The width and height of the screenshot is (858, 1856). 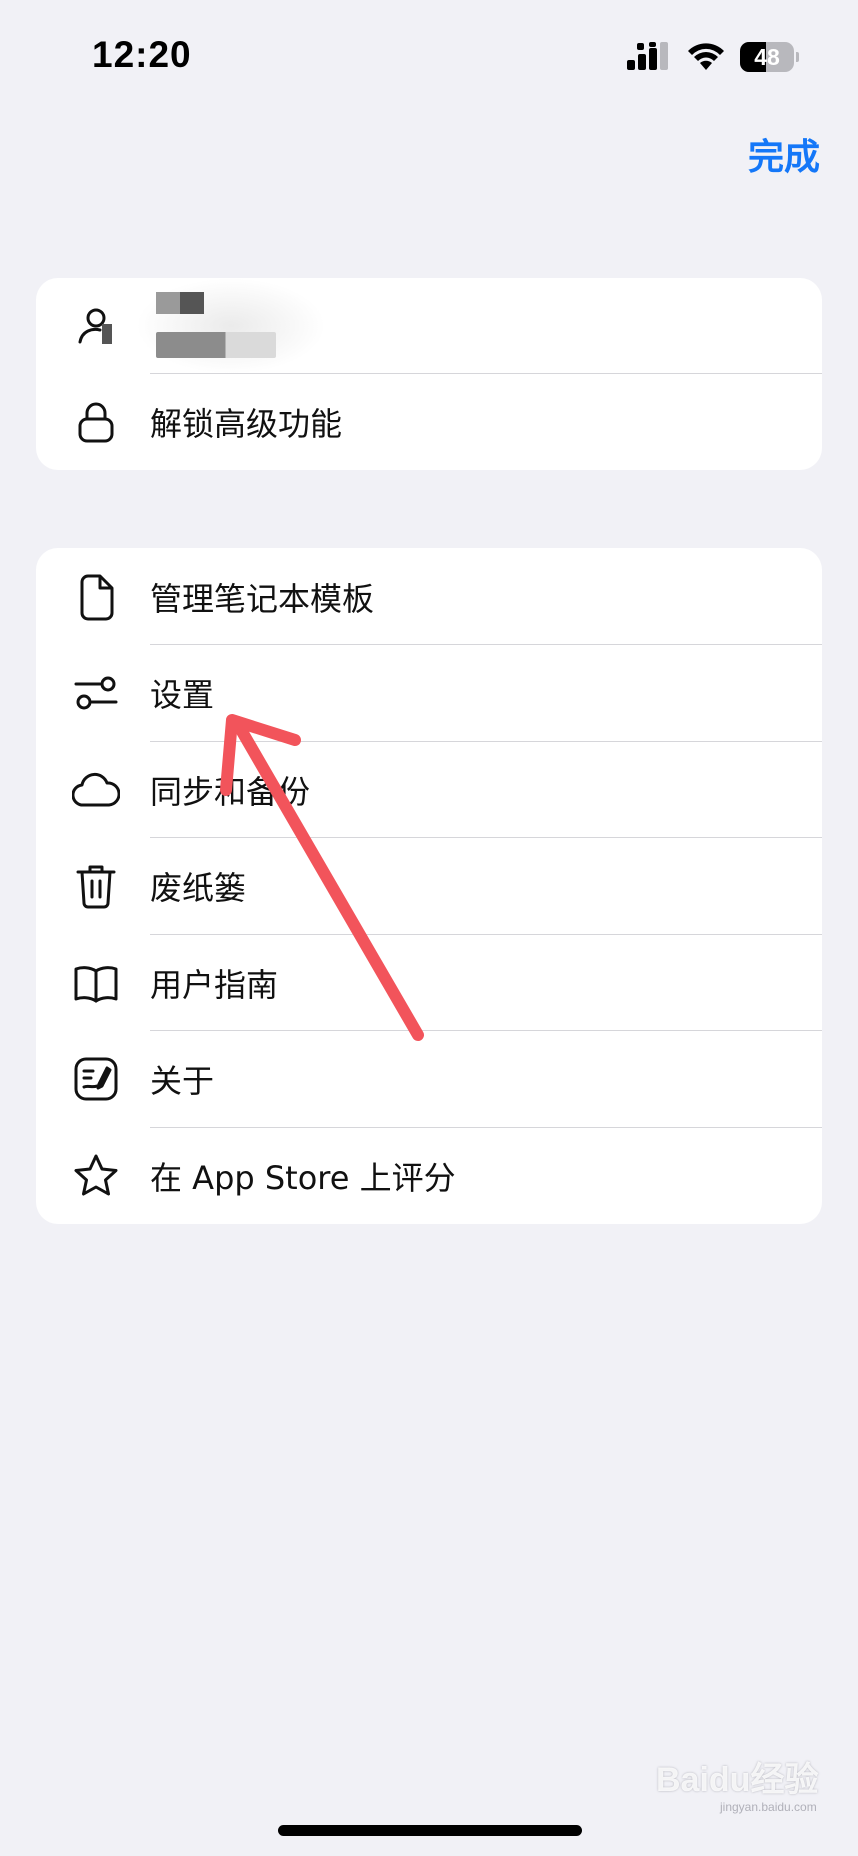 What do you see at coordinates (246, 424) in the screenshot?
I see `unlock-premium-label: 解锁高级功能` at bounding box center [246, 424].